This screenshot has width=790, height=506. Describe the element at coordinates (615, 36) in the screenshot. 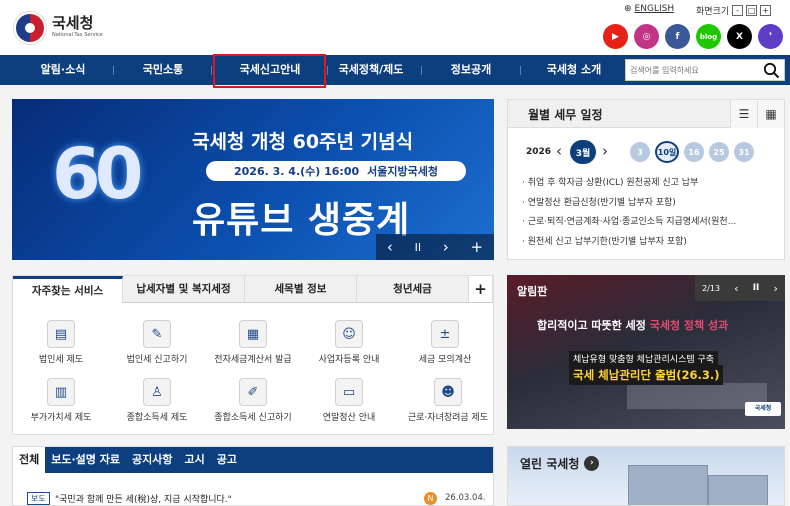

I see `youtube-icon: ▶` at that location.